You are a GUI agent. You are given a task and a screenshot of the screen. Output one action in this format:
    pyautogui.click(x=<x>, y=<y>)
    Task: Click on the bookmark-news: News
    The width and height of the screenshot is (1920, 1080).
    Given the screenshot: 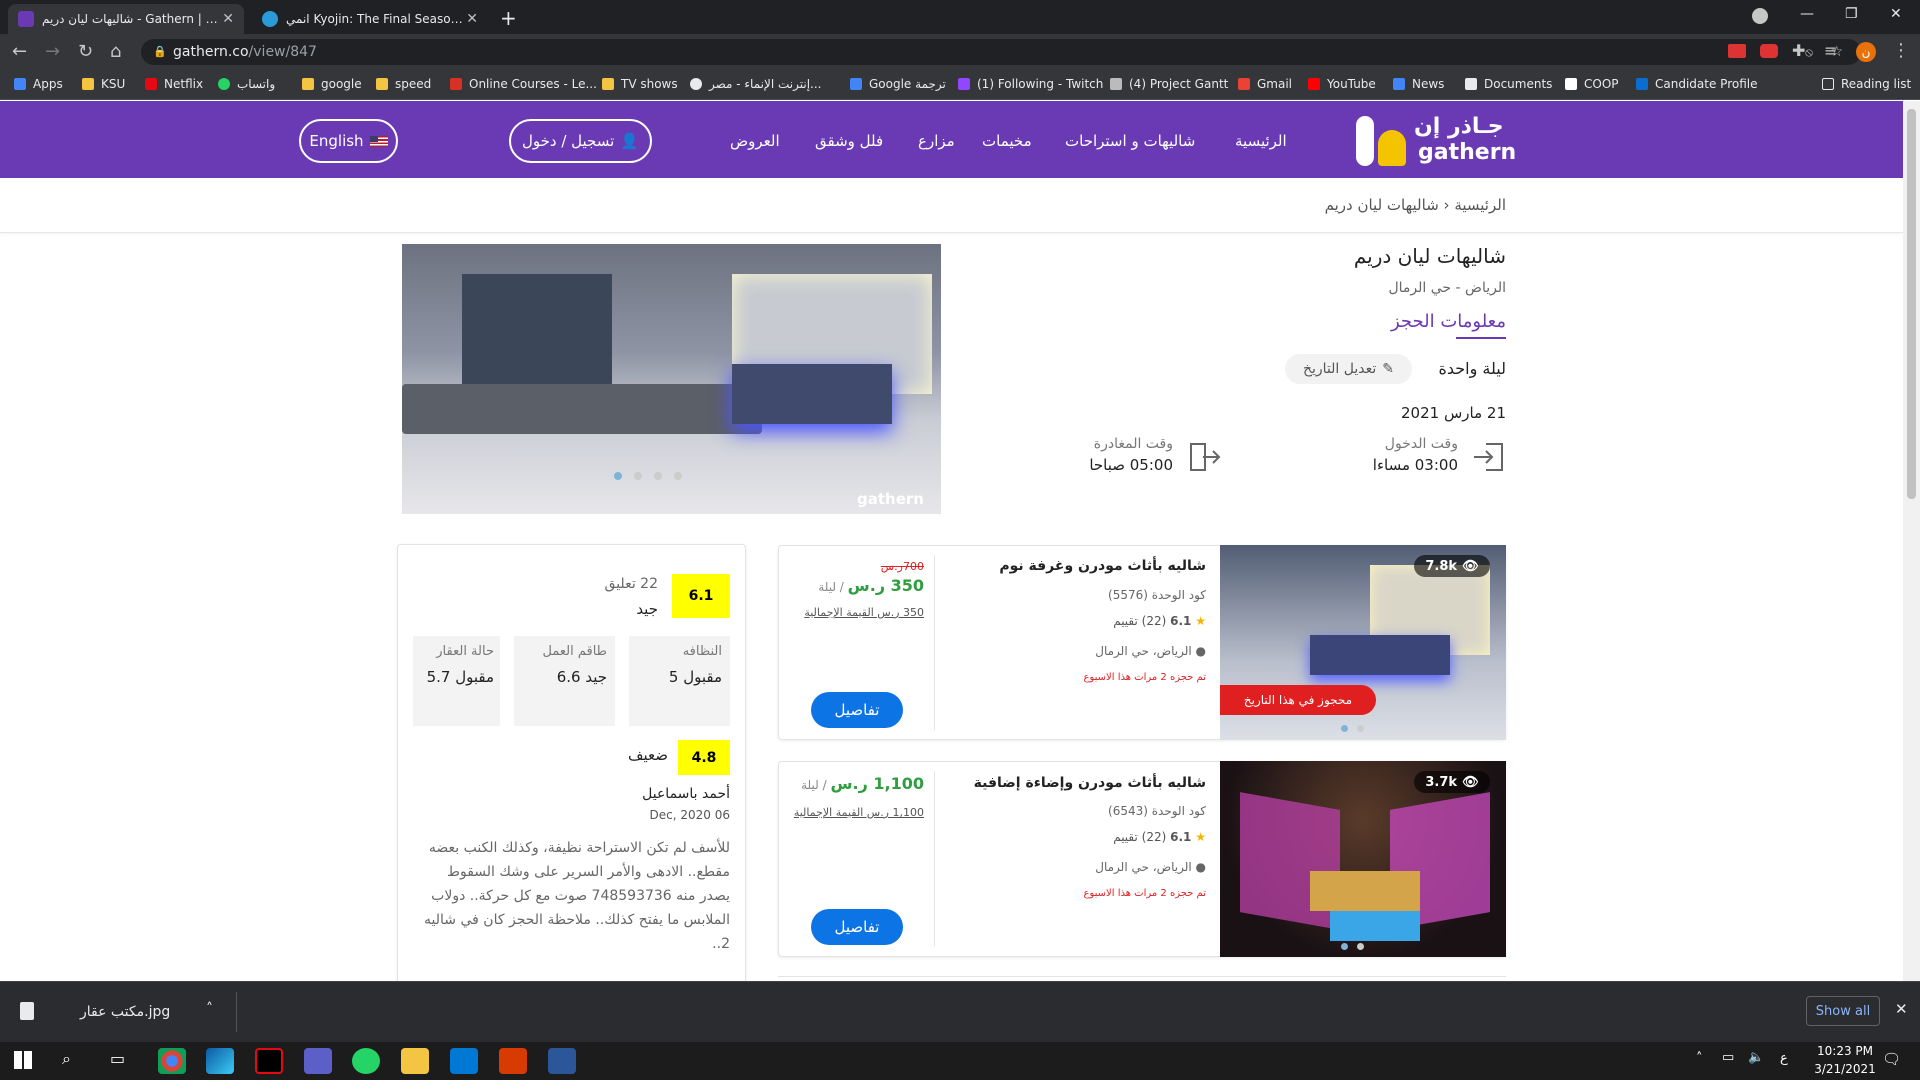 What is the action you would take?
    pyautogui.click(x=1418, y=84)
    